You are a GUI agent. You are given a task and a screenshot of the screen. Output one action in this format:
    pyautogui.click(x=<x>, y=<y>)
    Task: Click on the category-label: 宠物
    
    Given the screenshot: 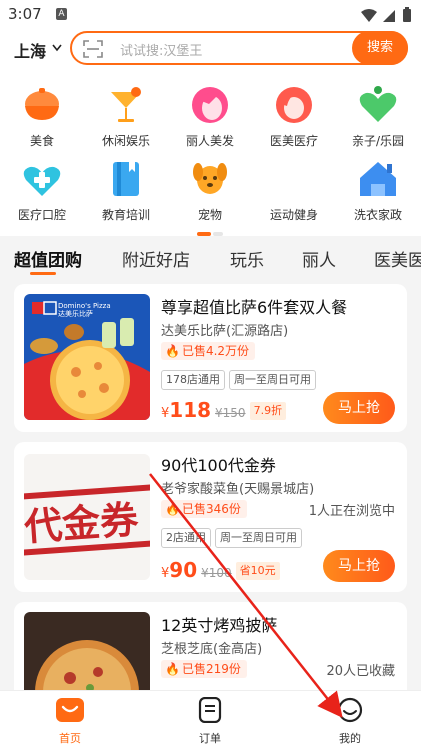 What is the action you would take?
    pyautogui.click(x=209, y=215)
    